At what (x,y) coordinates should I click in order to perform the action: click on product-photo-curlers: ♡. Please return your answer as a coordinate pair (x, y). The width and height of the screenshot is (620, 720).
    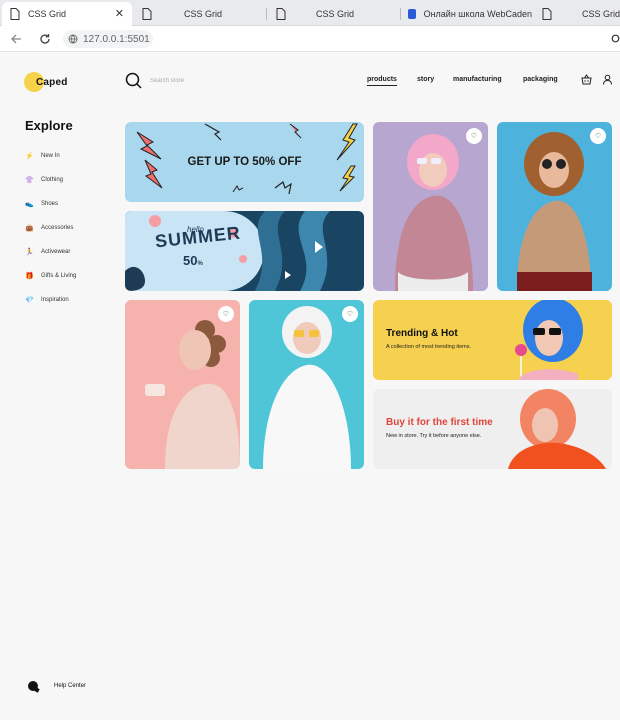
    Looking at the image, I should click on (182, 384).